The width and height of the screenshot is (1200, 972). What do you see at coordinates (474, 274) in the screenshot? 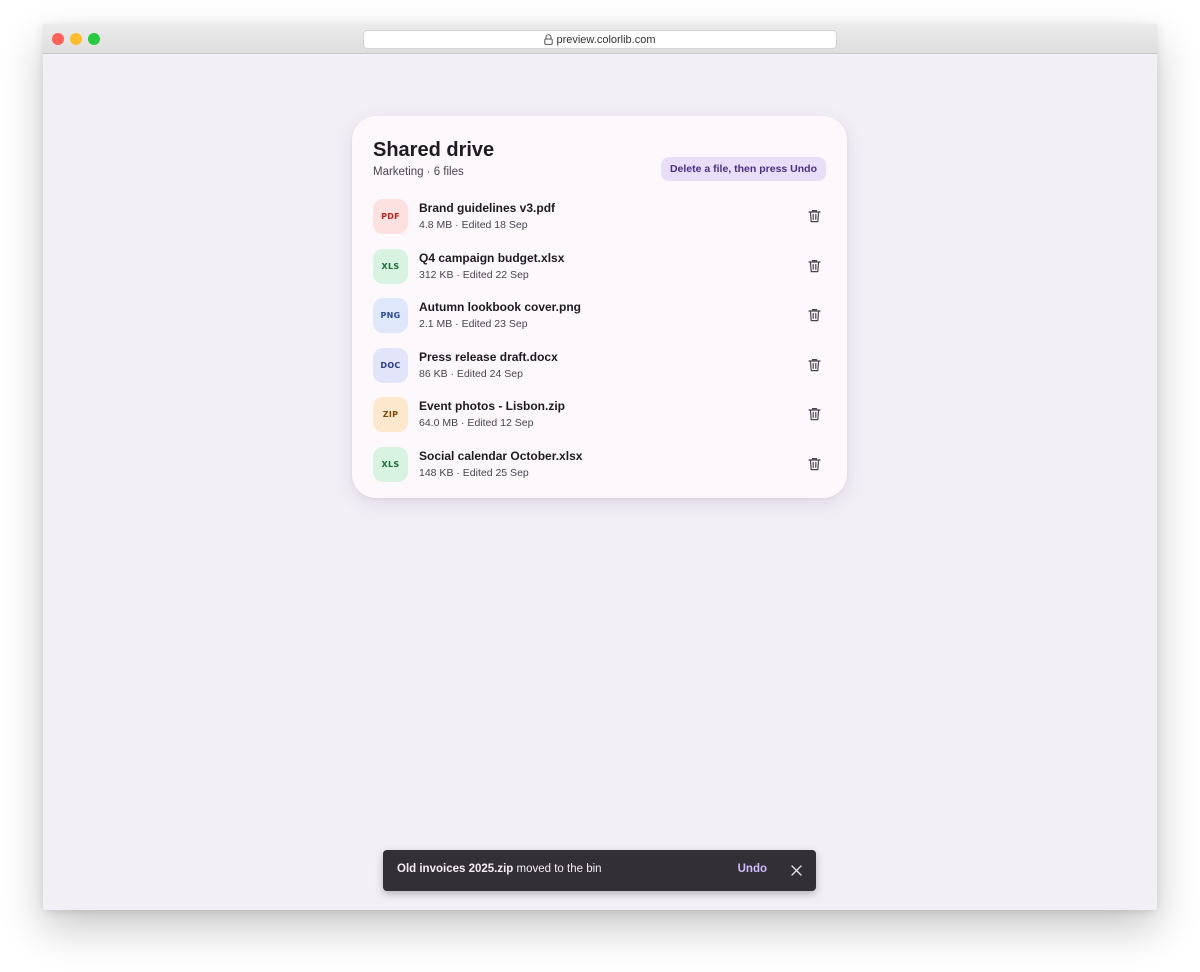
I see `file-meta: 312 KB · Edited 22 Sep` at bounding box center [474, 274].